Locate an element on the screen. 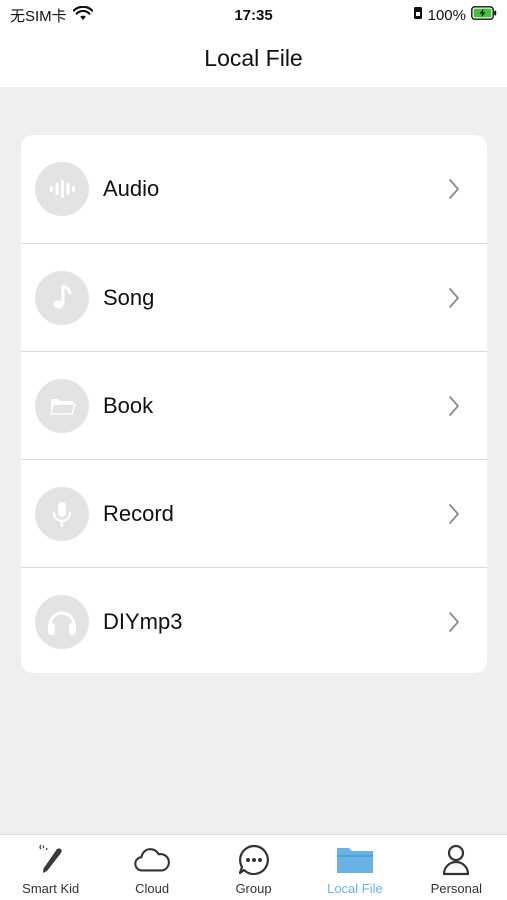 The image size is (507, 900). list-item-label: Audio is located at coordinates (131, 188).